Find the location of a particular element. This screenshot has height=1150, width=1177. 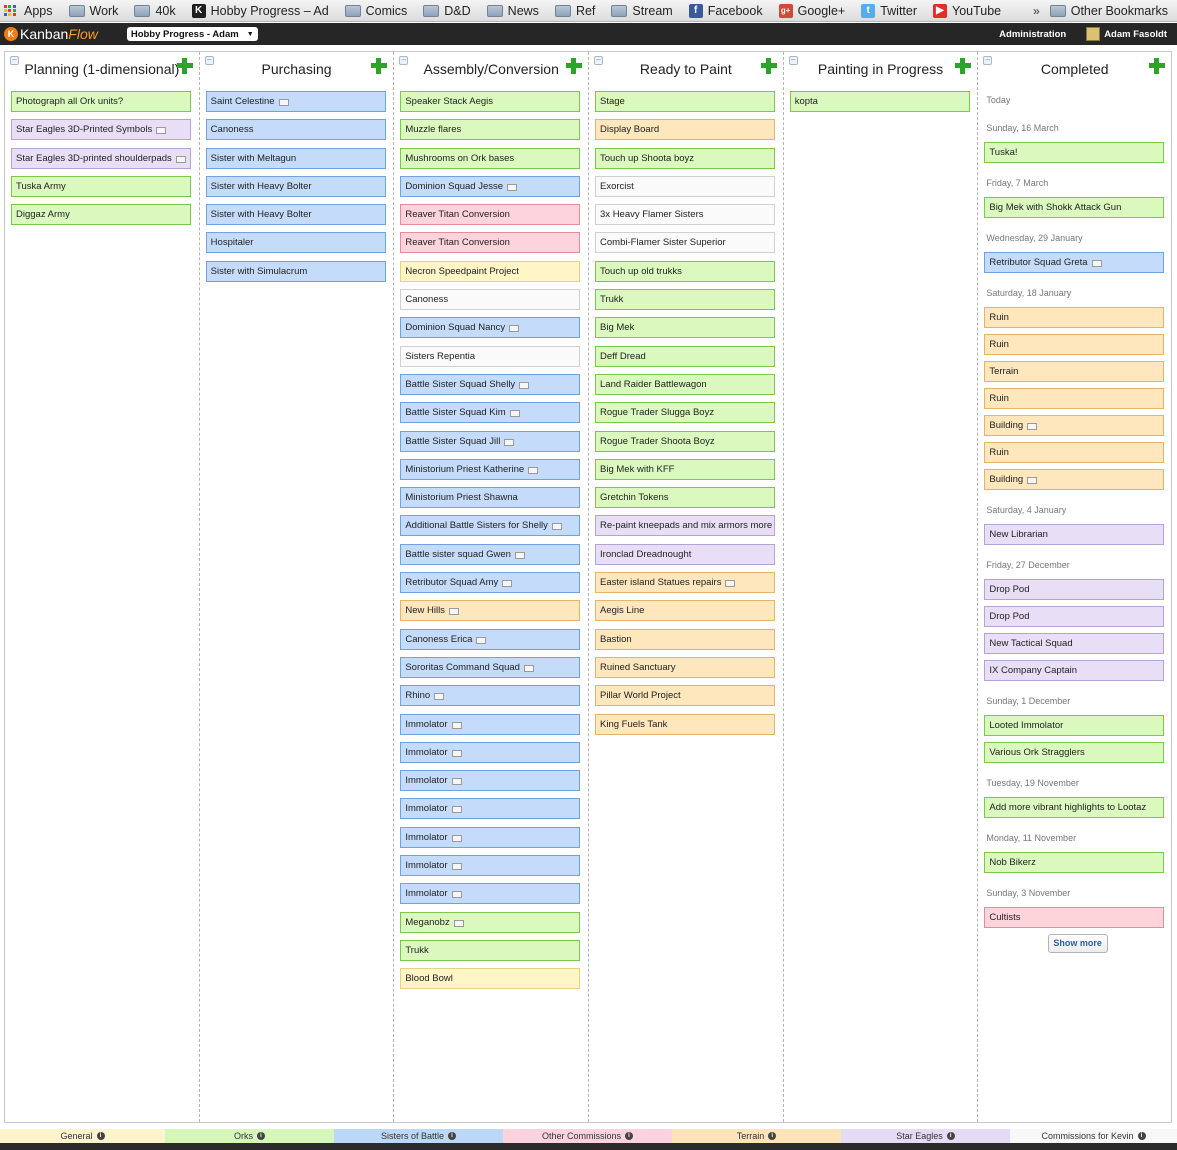

task-card: Nob Bikerz is located at coordinates (1074, 862).